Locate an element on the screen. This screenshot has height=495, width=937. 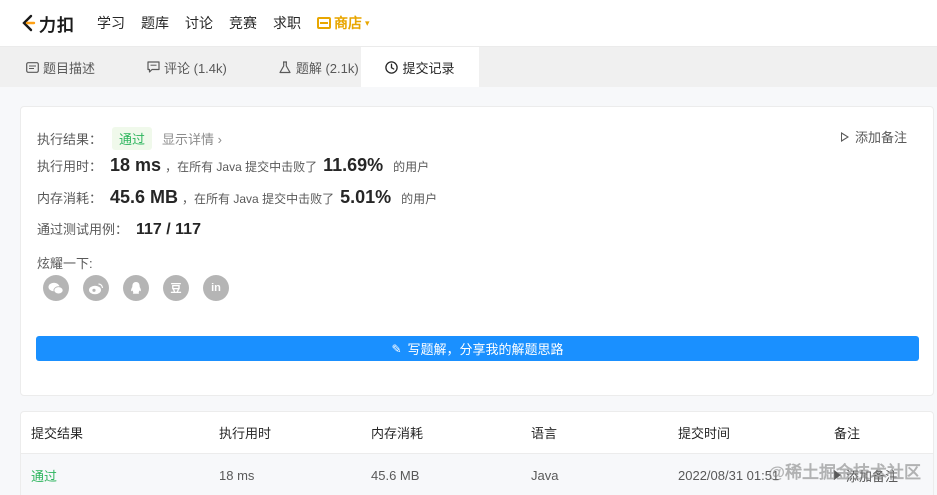
write-solution-button: ✎ 写题解，分享我的解题思路 is located at coordinates (477, 348).